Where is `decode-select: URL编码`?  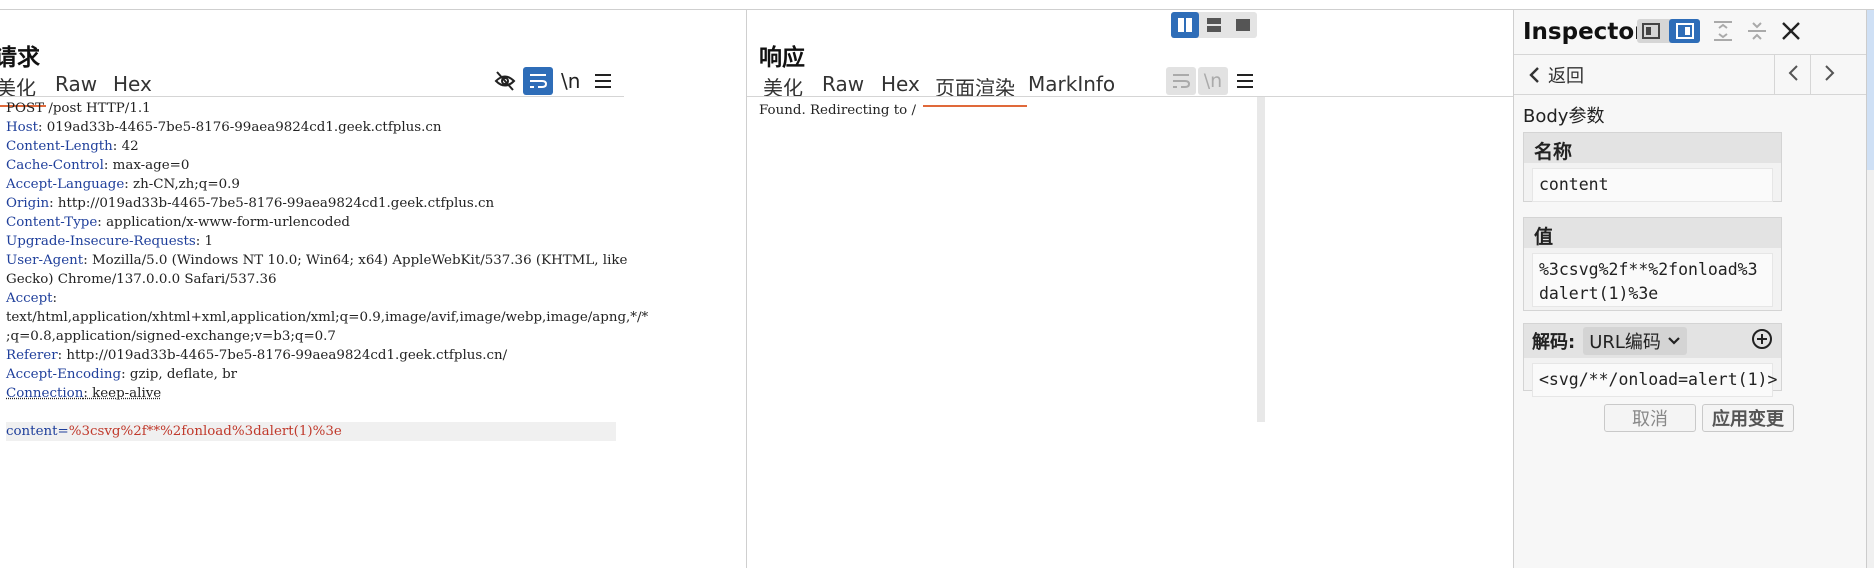 decode-select: URL编码 is located at coordinates (1635, 341).